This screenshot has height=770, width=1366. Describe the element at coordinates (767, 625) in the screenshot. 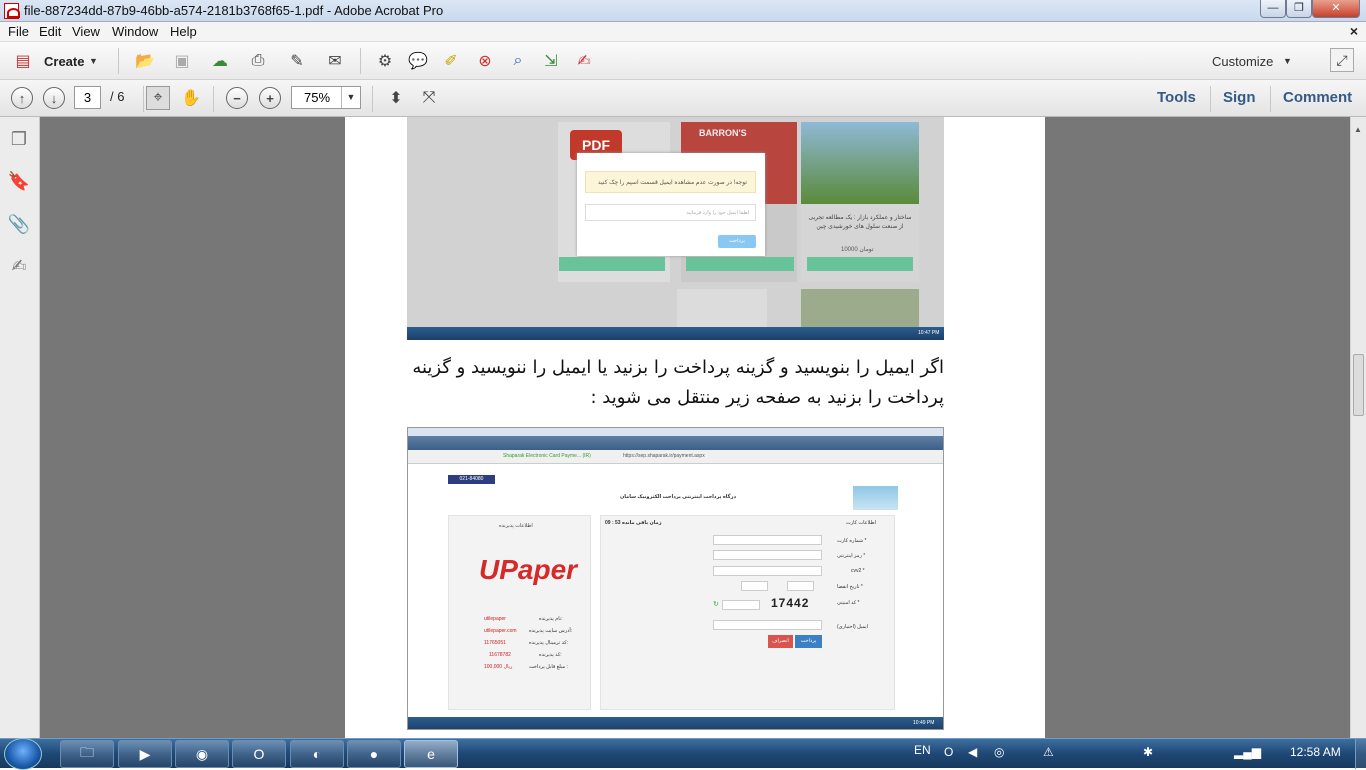

I see `email-input` at that location.